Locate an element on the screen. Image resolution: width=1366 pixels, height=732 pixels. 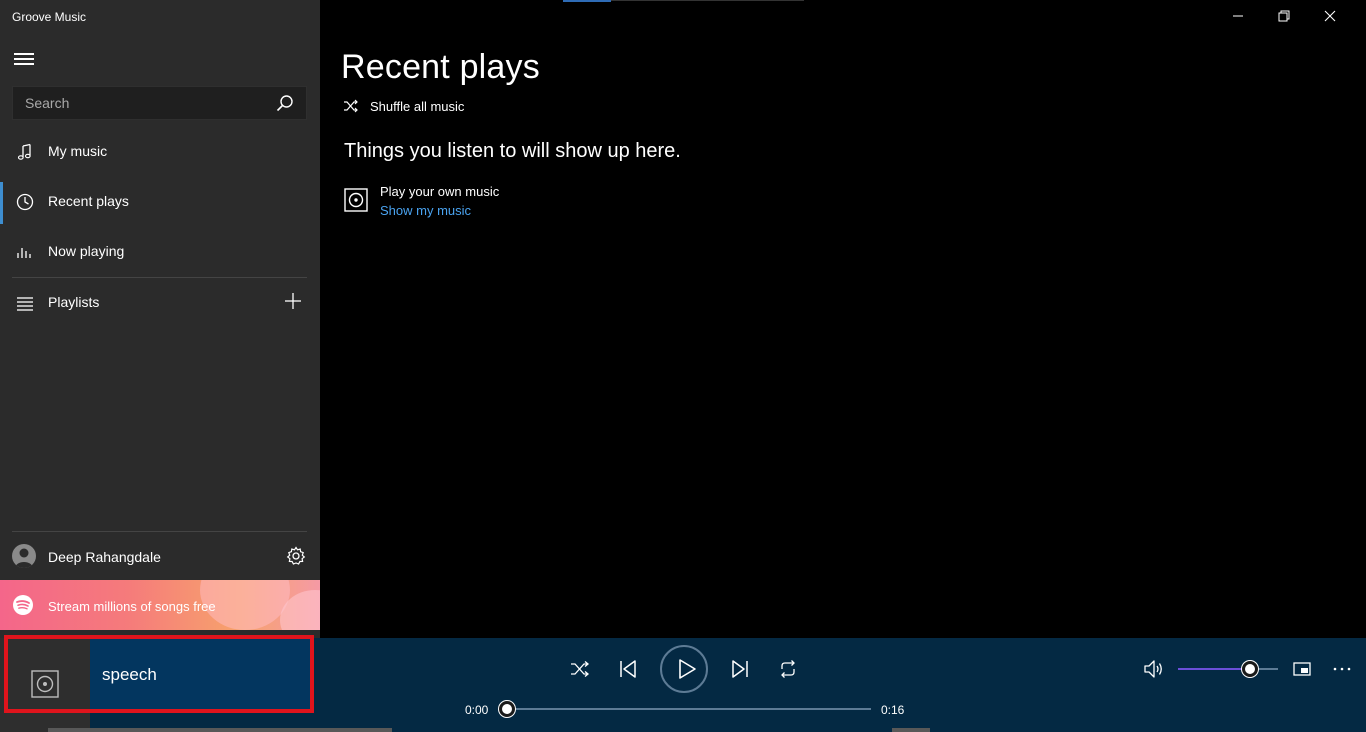
album-art is located at coordinates (45, 685).